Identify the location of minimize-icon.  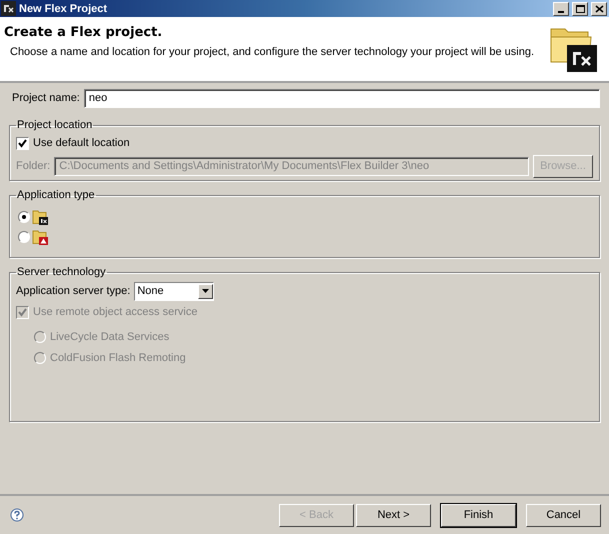
(561, 11).